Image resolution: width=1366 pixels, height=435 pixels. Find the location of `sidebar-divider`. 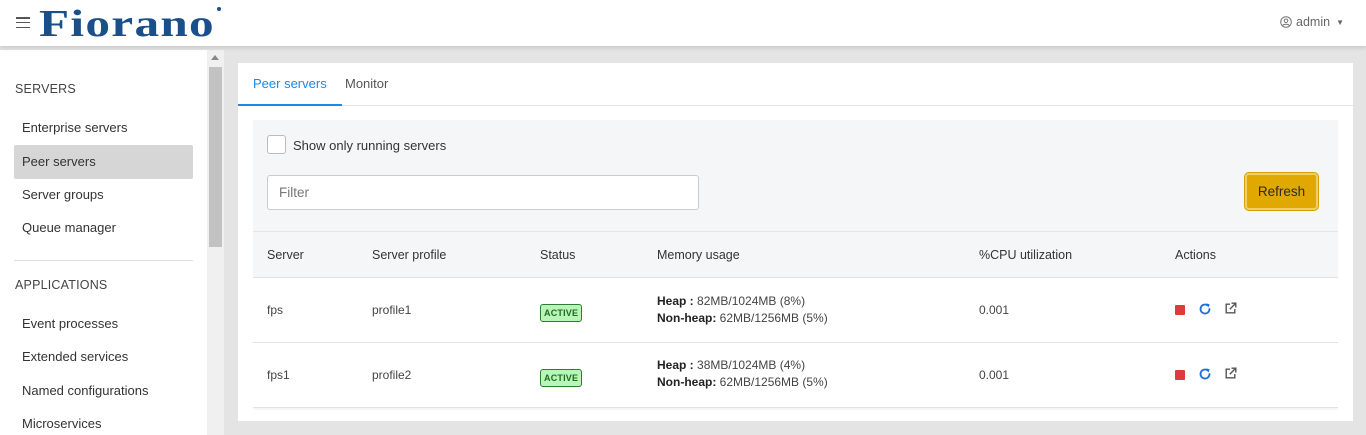

sidebar-divider is located at coordinates (103, 260).